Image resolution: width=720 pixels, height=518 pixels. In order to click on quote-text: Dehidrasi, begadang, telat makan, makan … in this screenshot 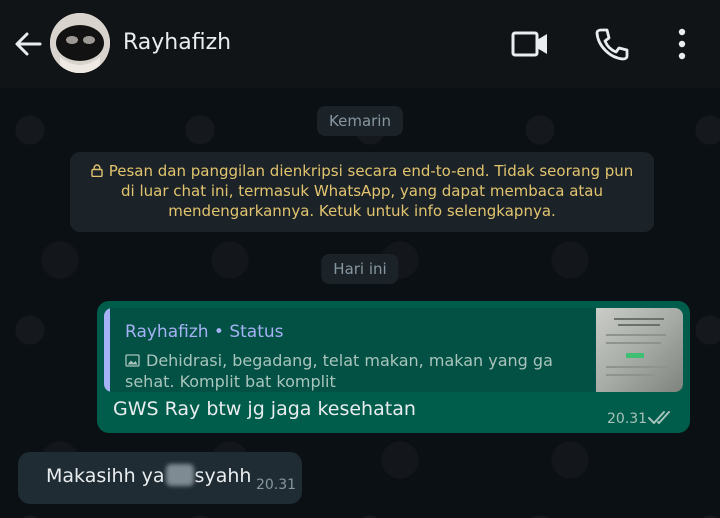, I will do `click(352, 371)`.